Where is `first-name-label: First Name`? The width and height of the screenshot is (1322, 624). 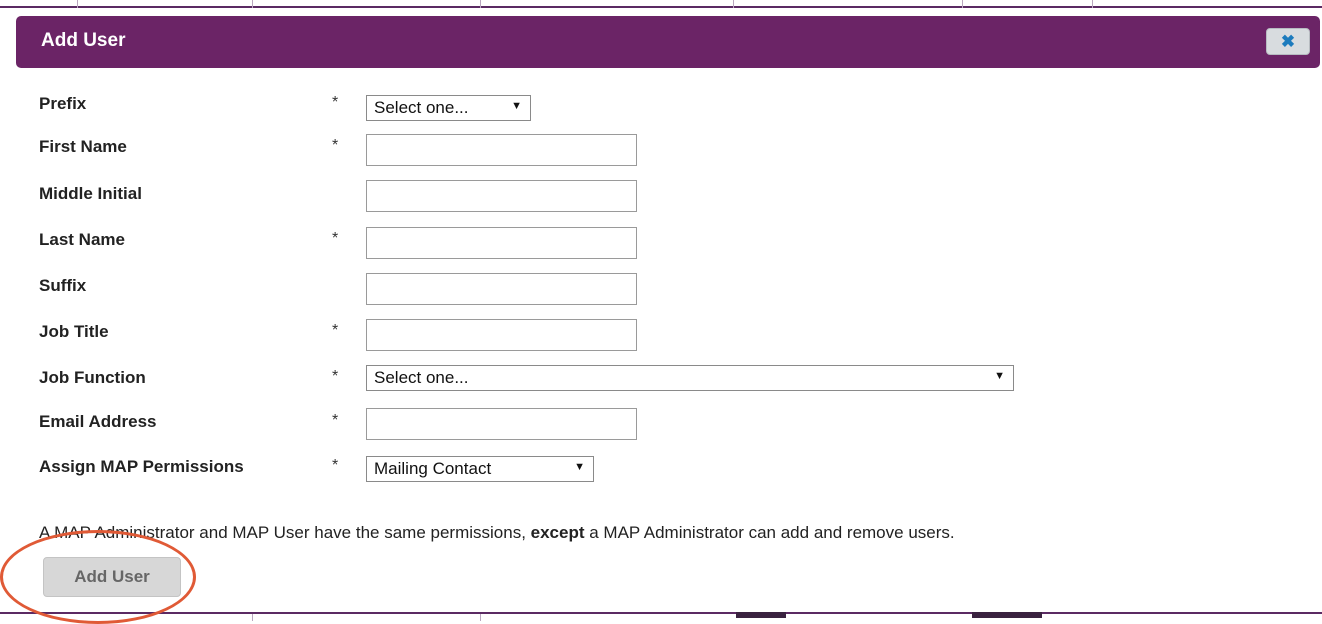 first-name-label: First Name is located at coordinates (83, 146).